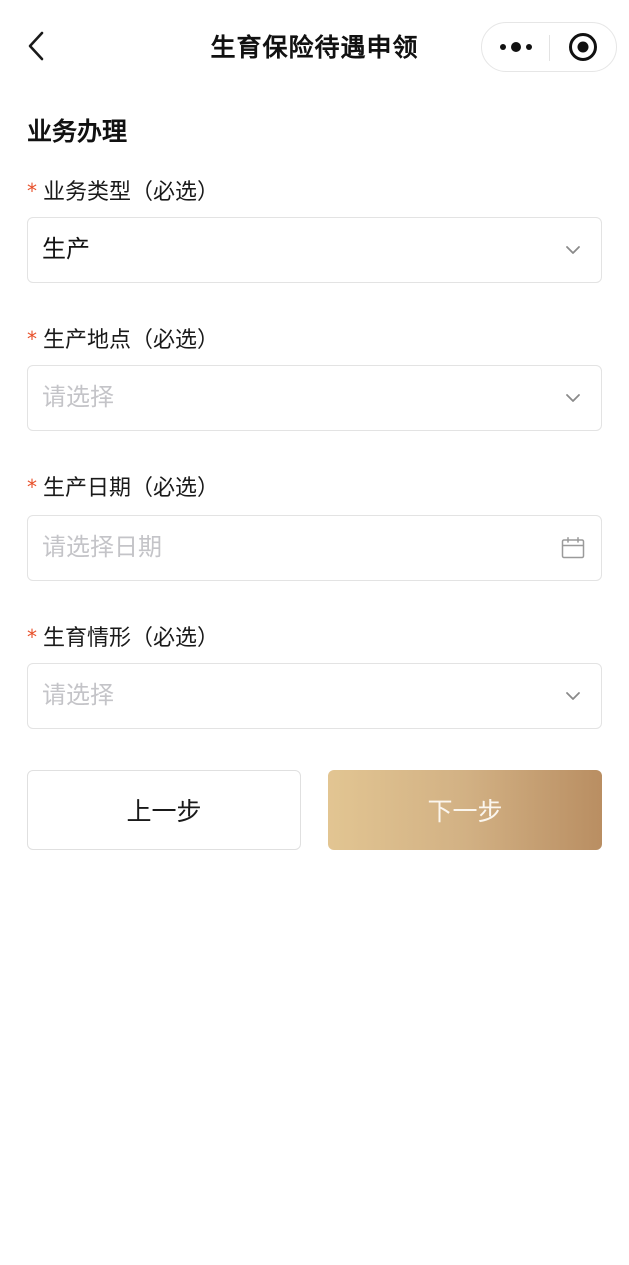  I want to click on close-button, so click(583, 47).